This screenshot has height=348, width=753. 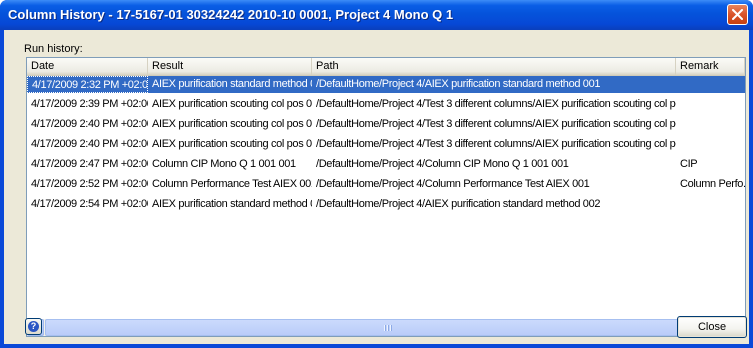 What do you see at coordinates (230, 66) in the screenshot?
I see `column-header-result: Result` at bounding box center [230, 66].